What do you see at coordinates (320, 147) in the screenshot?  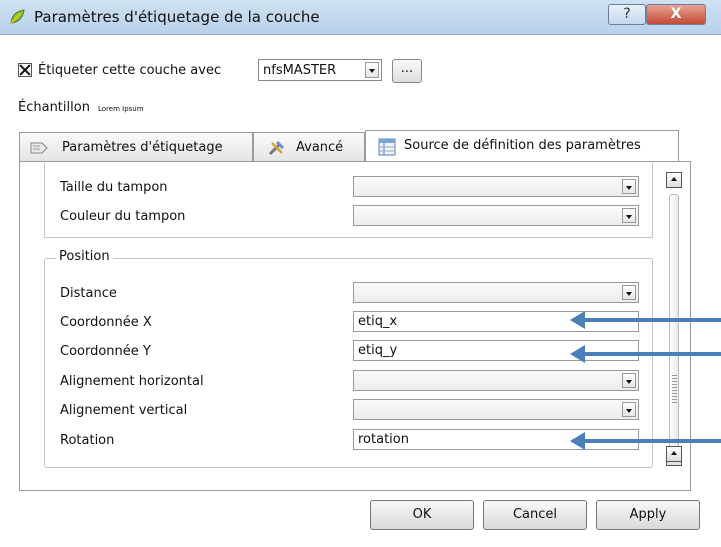 I see `tab-label: Avancé` at bounding box center [320, 147].